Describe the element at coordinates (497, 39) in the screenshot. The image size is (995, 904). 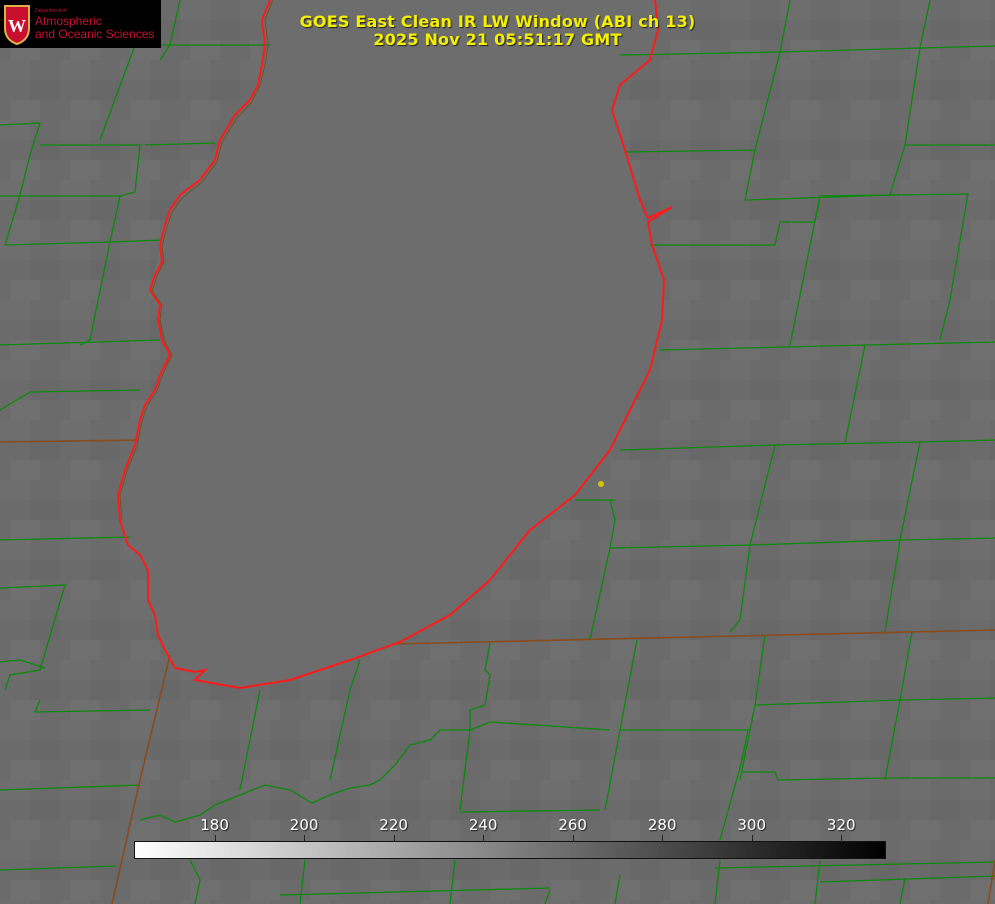
I see `image-timestamp: 2025 Nov 21 05:51:17 GMT` at that location.